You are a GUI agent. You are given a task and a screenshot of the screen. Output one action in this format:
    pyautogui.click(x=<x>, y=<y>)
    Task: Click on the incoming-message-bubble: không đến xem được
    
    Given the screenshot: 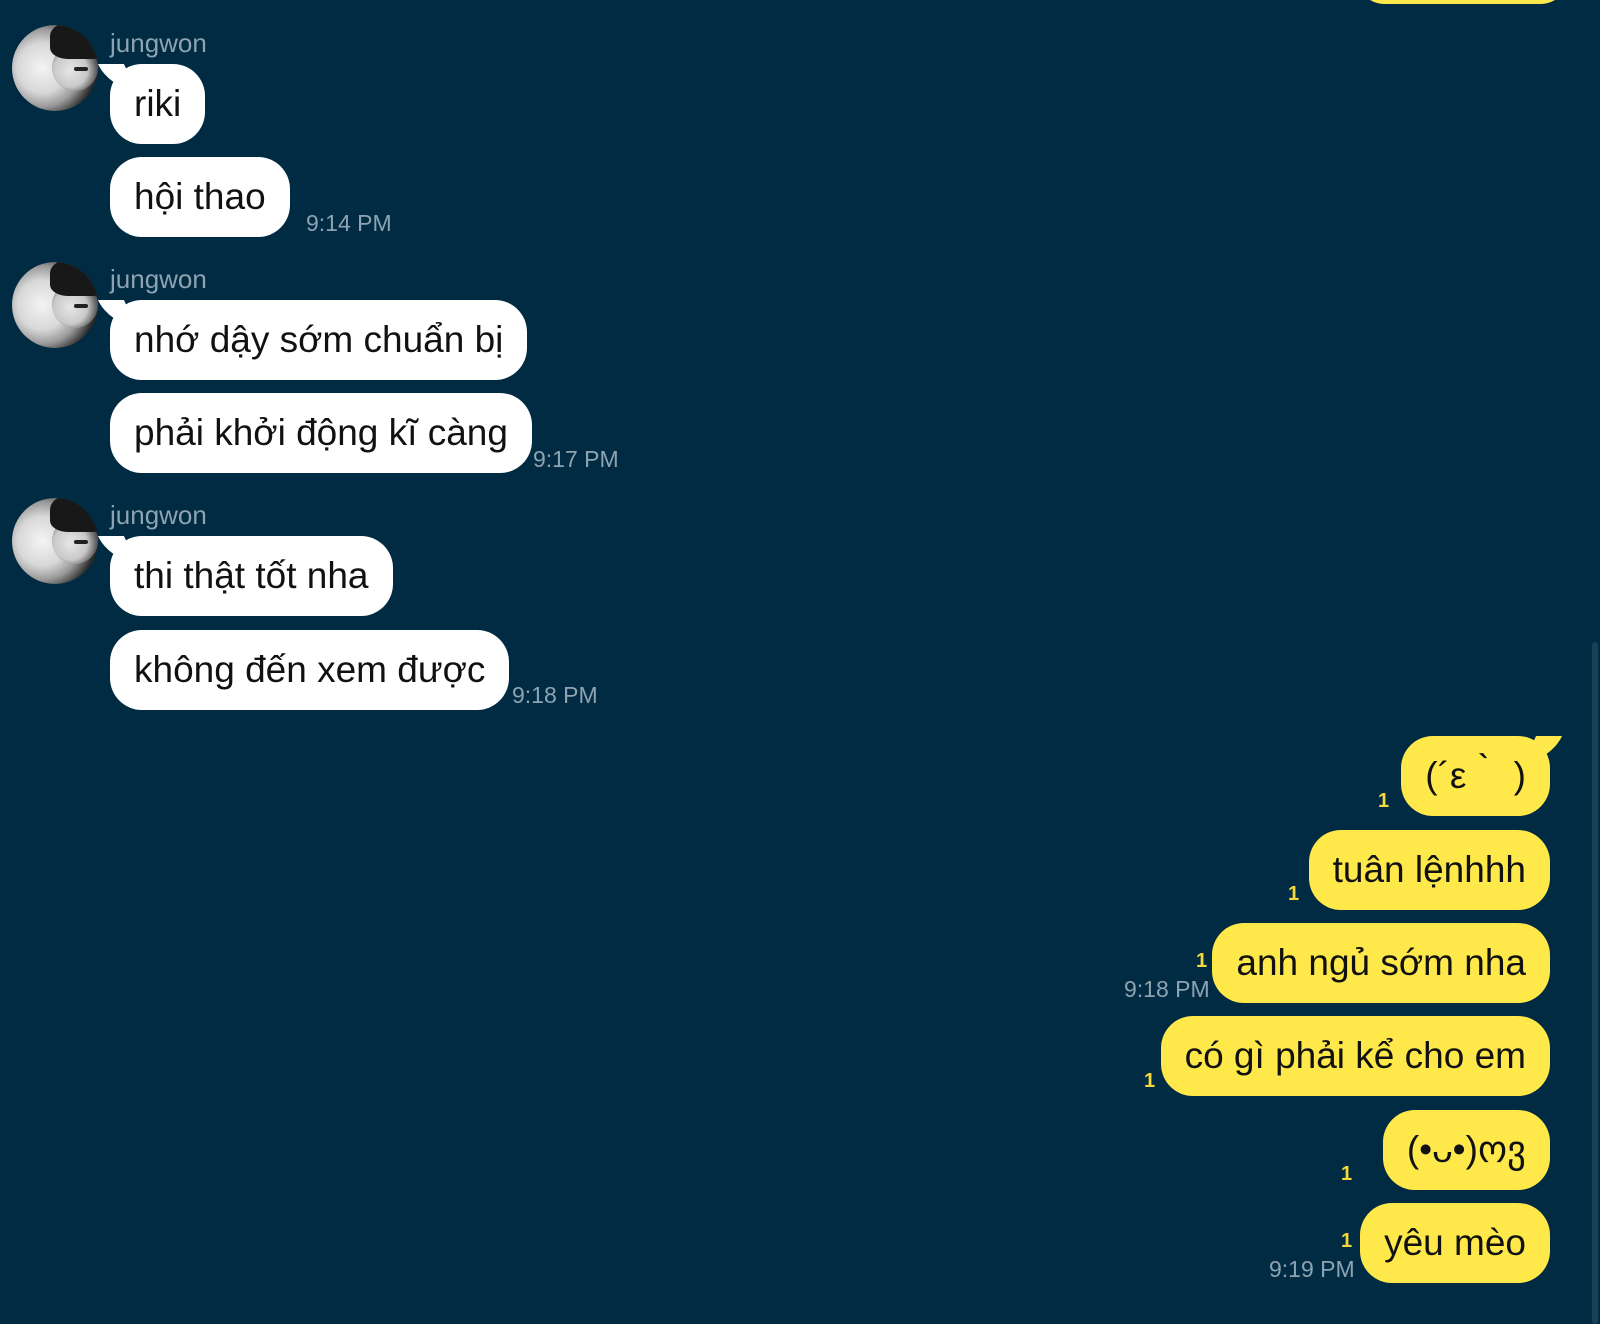 What is the action you would take?
    pyautogui.click(x=310, y=670)
    